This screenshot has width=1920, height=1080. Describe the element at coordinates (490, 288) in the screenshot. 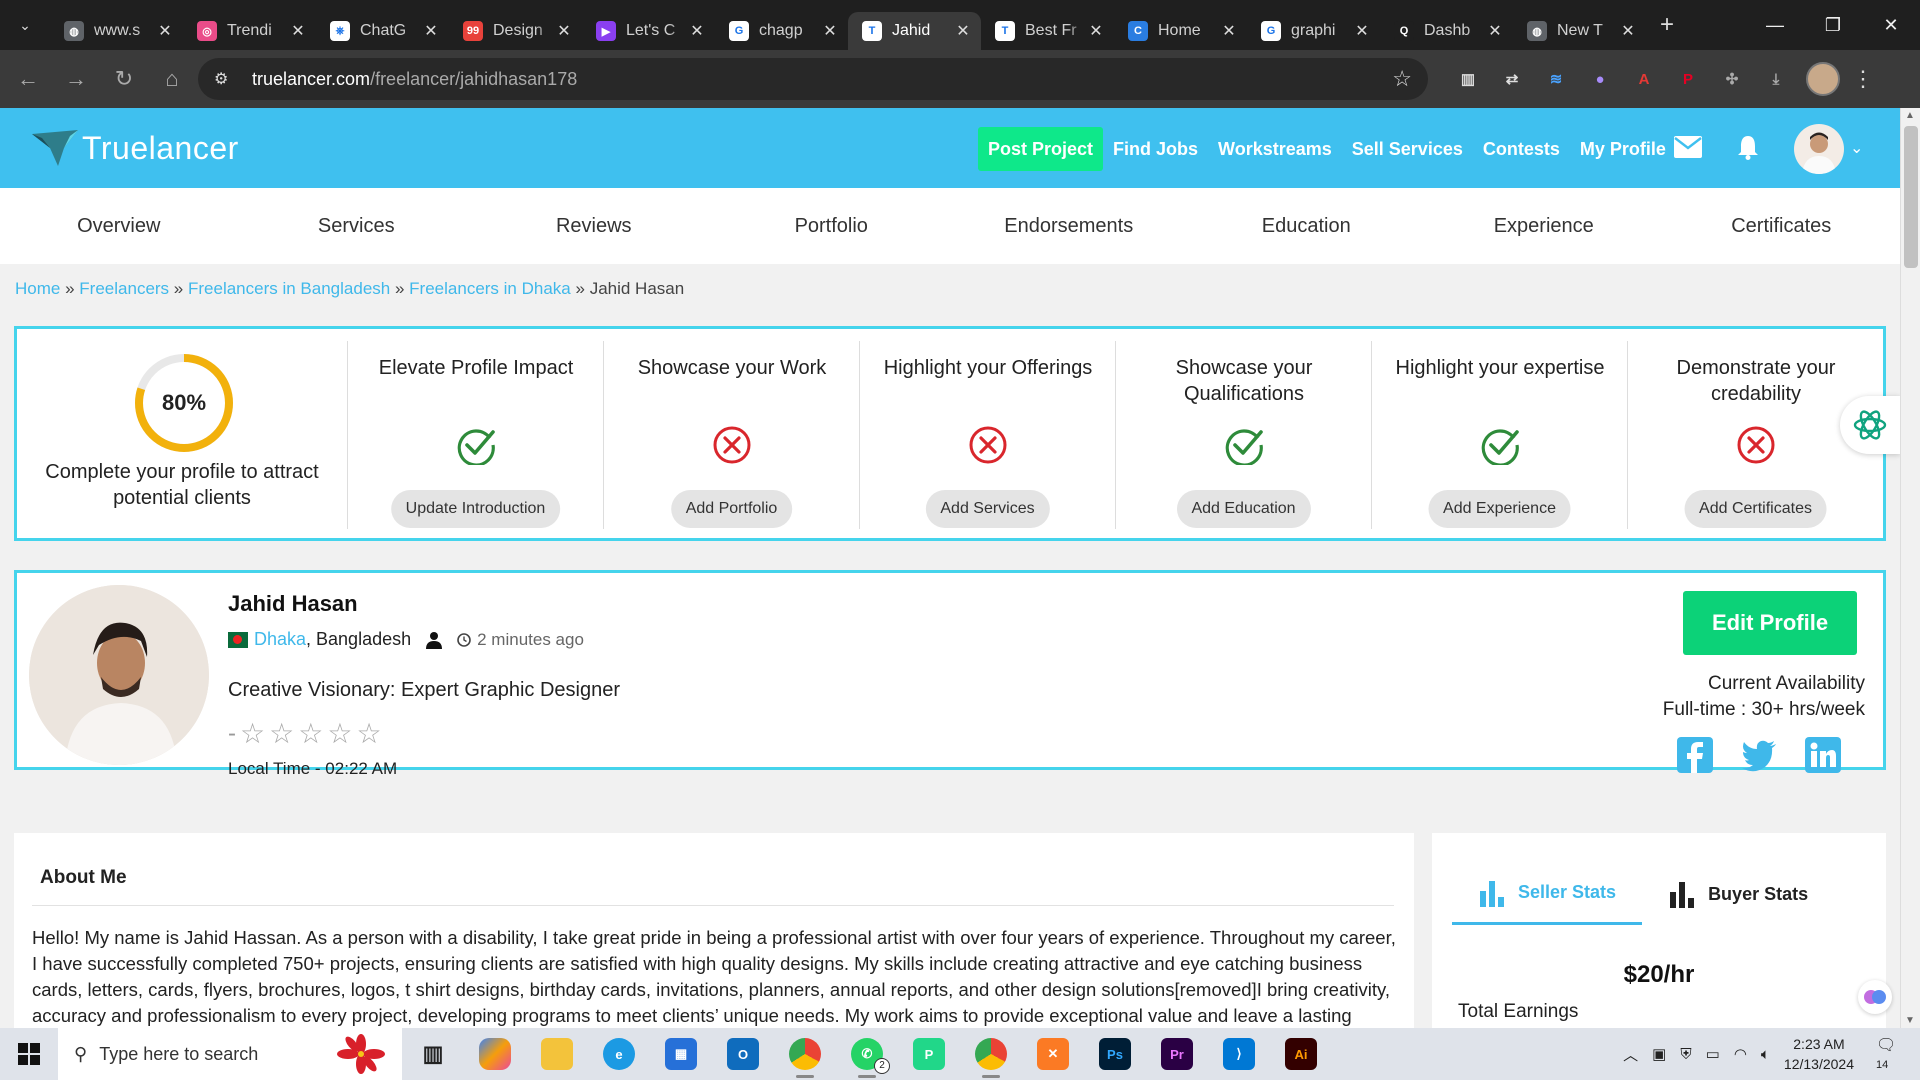

I see `breadcrumb-dhaka: Freelancers in Dhaka` at that location.